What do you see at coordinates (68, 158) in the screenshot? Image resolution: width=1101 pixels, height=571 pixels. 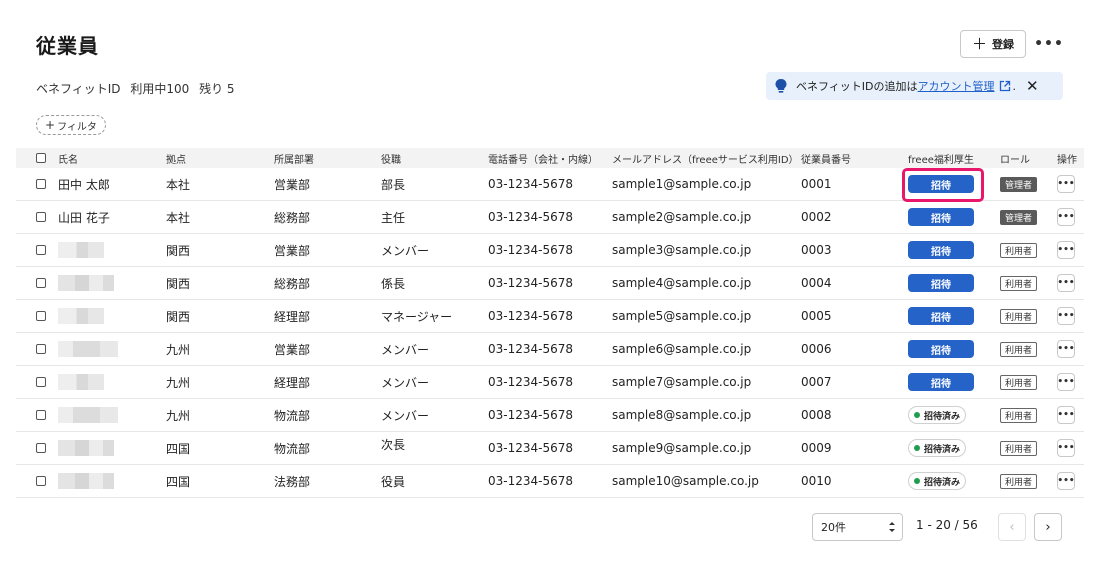 I see `header-name: 氏名` at bounding box center [68, 158].